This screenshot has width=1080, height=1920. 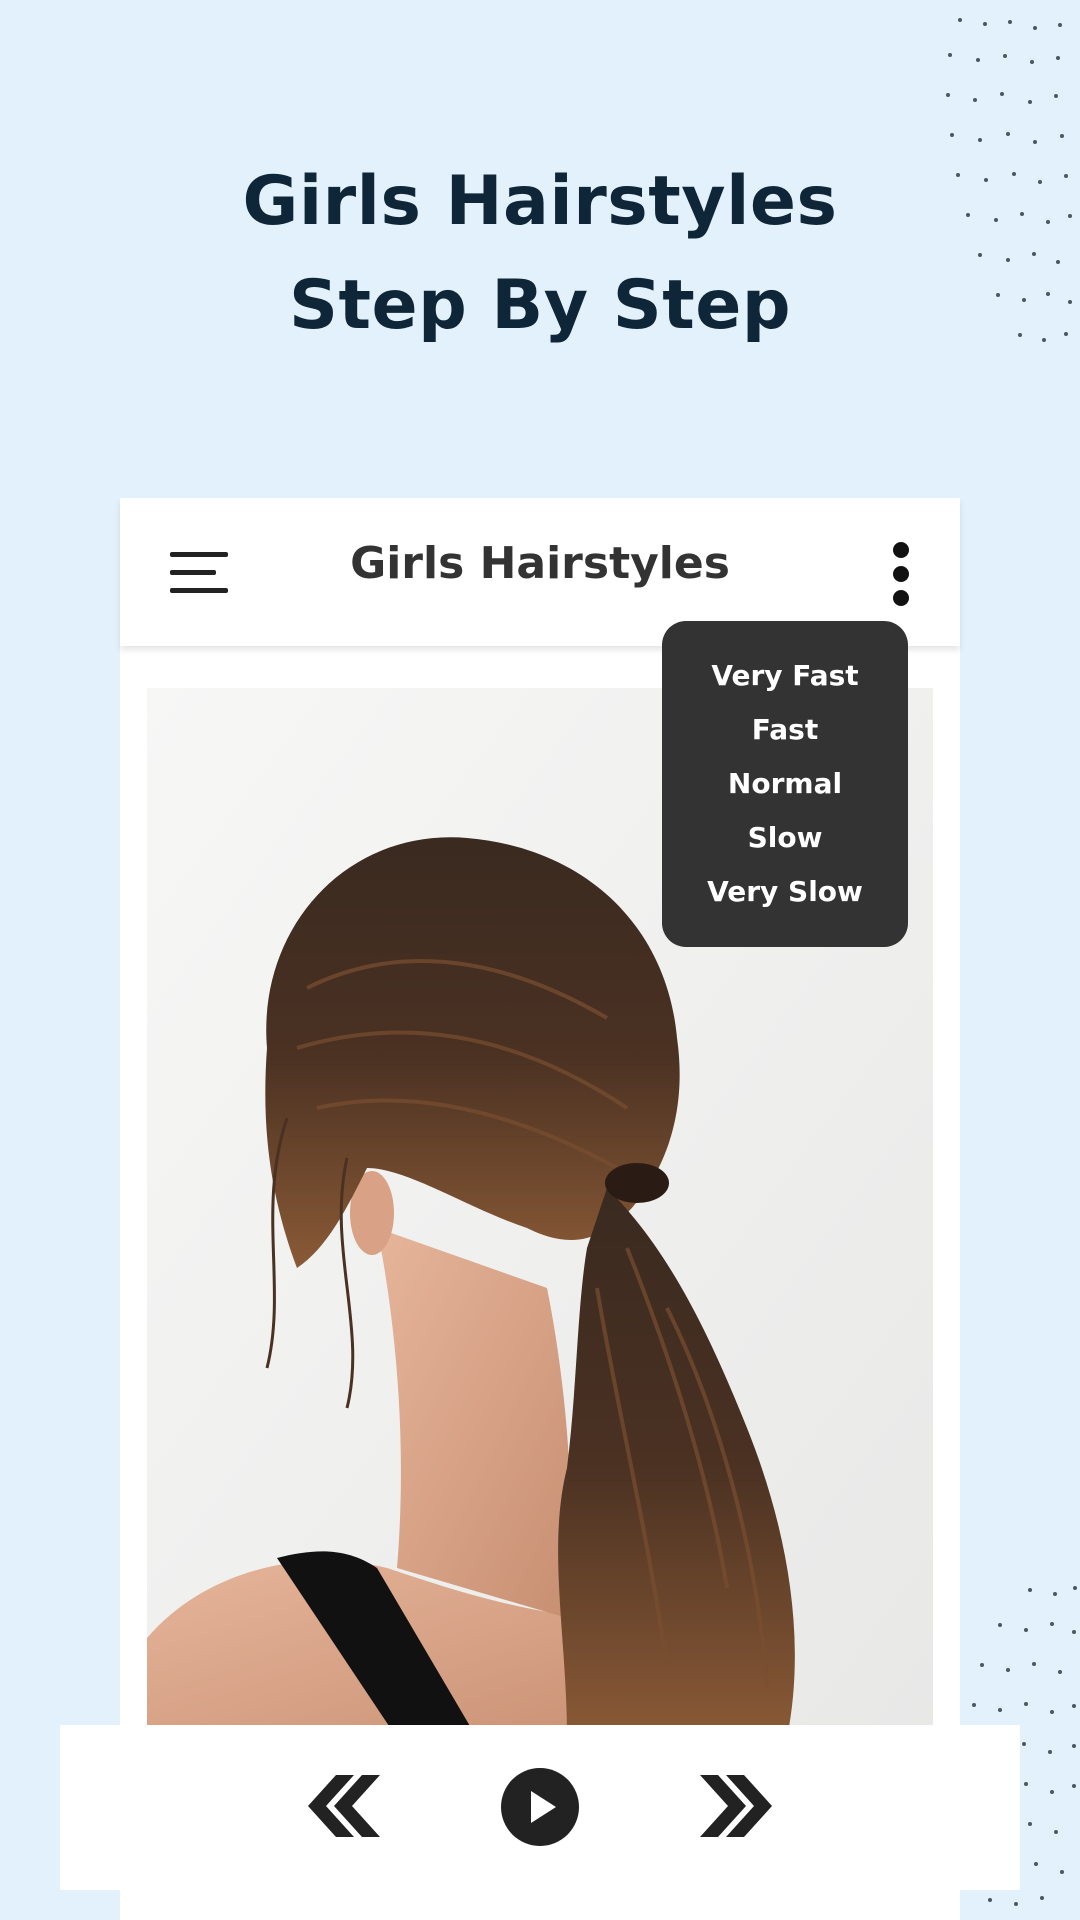 I want to click on play-circle-icon, so click(x=540, y=1807).